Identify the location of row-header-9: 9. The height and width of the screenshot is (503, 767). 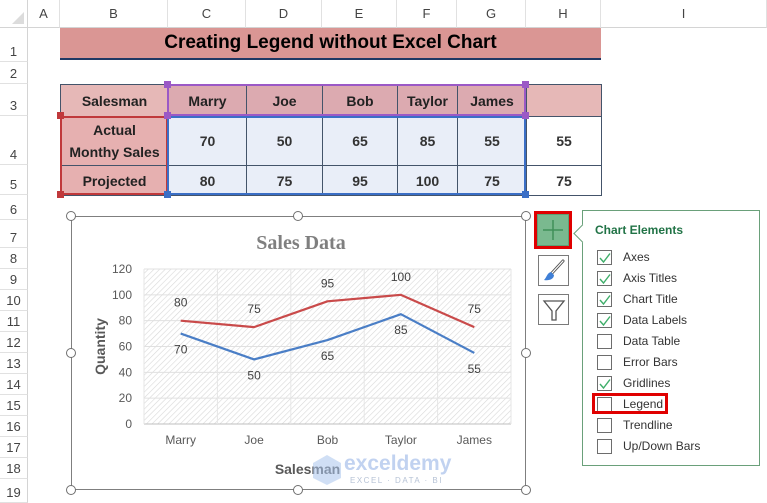
(14, 279).